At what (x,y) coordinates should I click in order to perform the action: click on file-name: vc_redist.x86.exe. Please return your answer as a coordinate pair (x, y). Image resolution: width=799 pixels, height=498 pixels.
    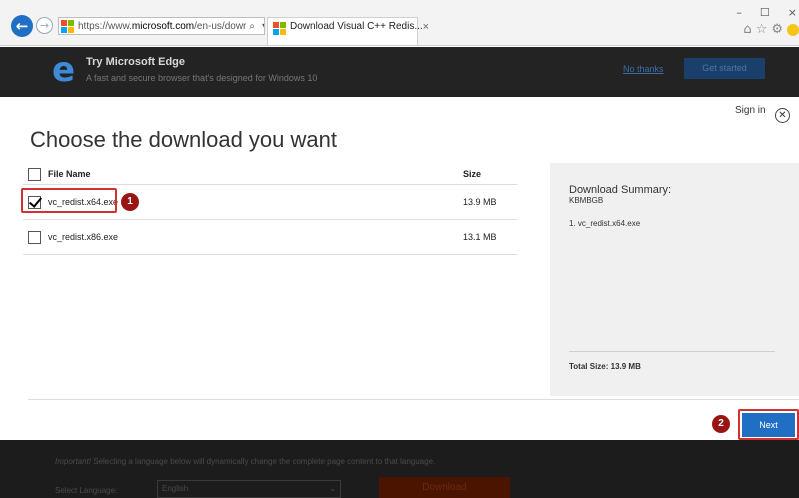
    Looking at the image, I should click on (83, 237).